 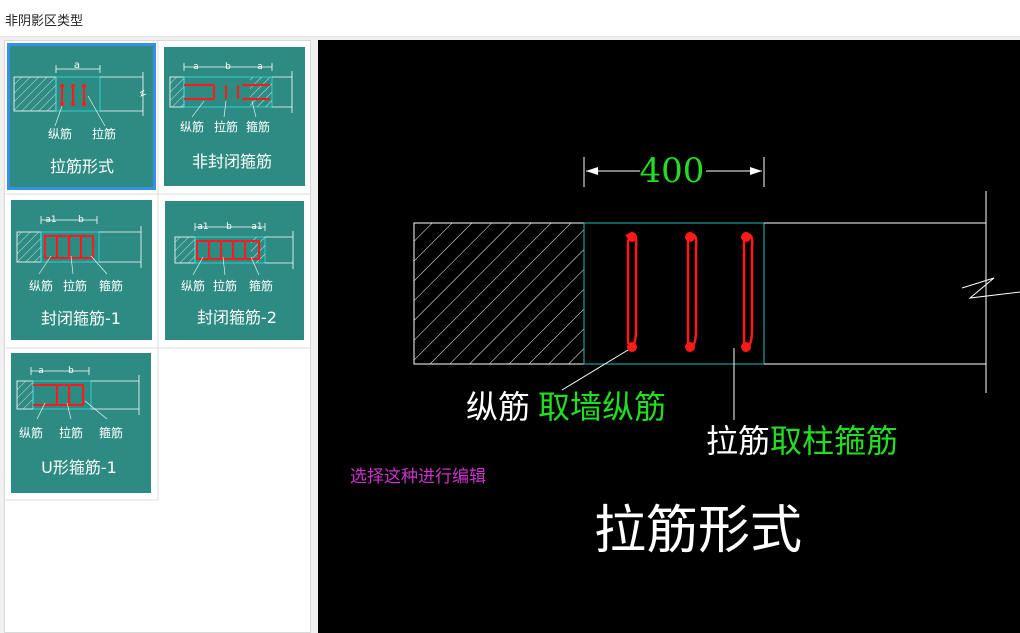 I want to click on thumb-u-stirrup-1: a b 纵筋 拉筋 箍筋 U形箍筋-1, so click(x=81, y=423).